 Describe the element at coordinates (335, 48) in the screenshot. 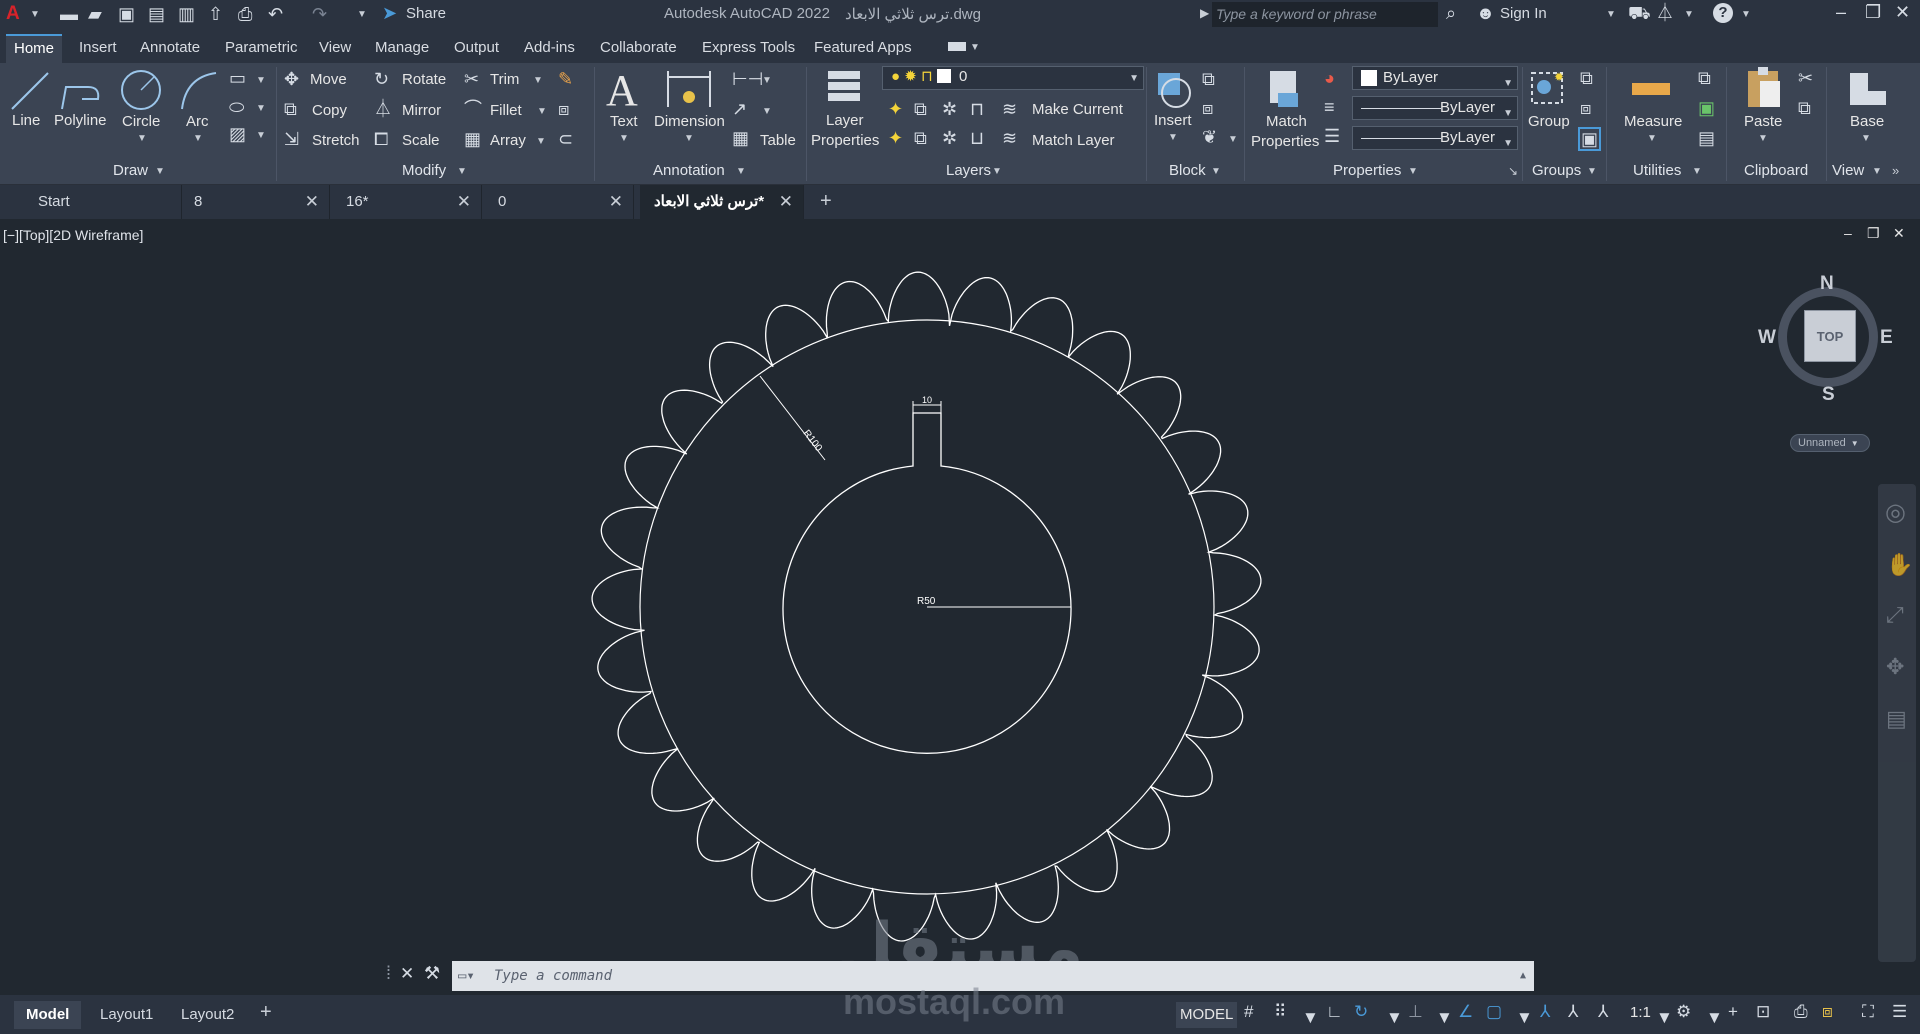

I see `tab-view: View` at that location.